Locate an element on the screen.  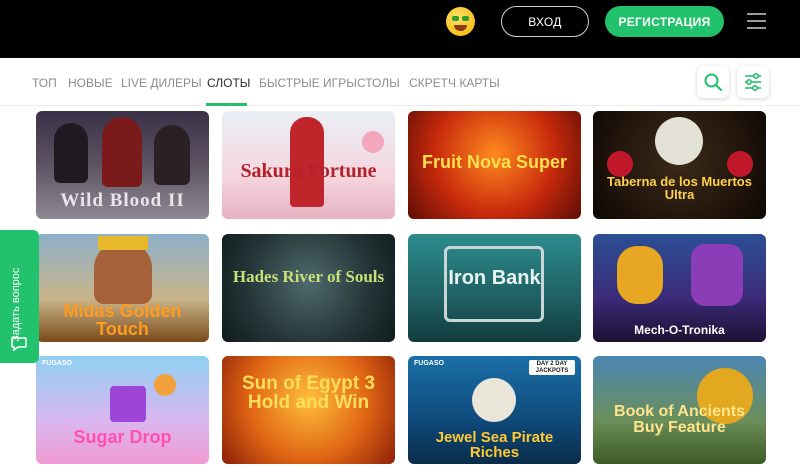
tab-top: ТОП is located at coordinates (44, 83).